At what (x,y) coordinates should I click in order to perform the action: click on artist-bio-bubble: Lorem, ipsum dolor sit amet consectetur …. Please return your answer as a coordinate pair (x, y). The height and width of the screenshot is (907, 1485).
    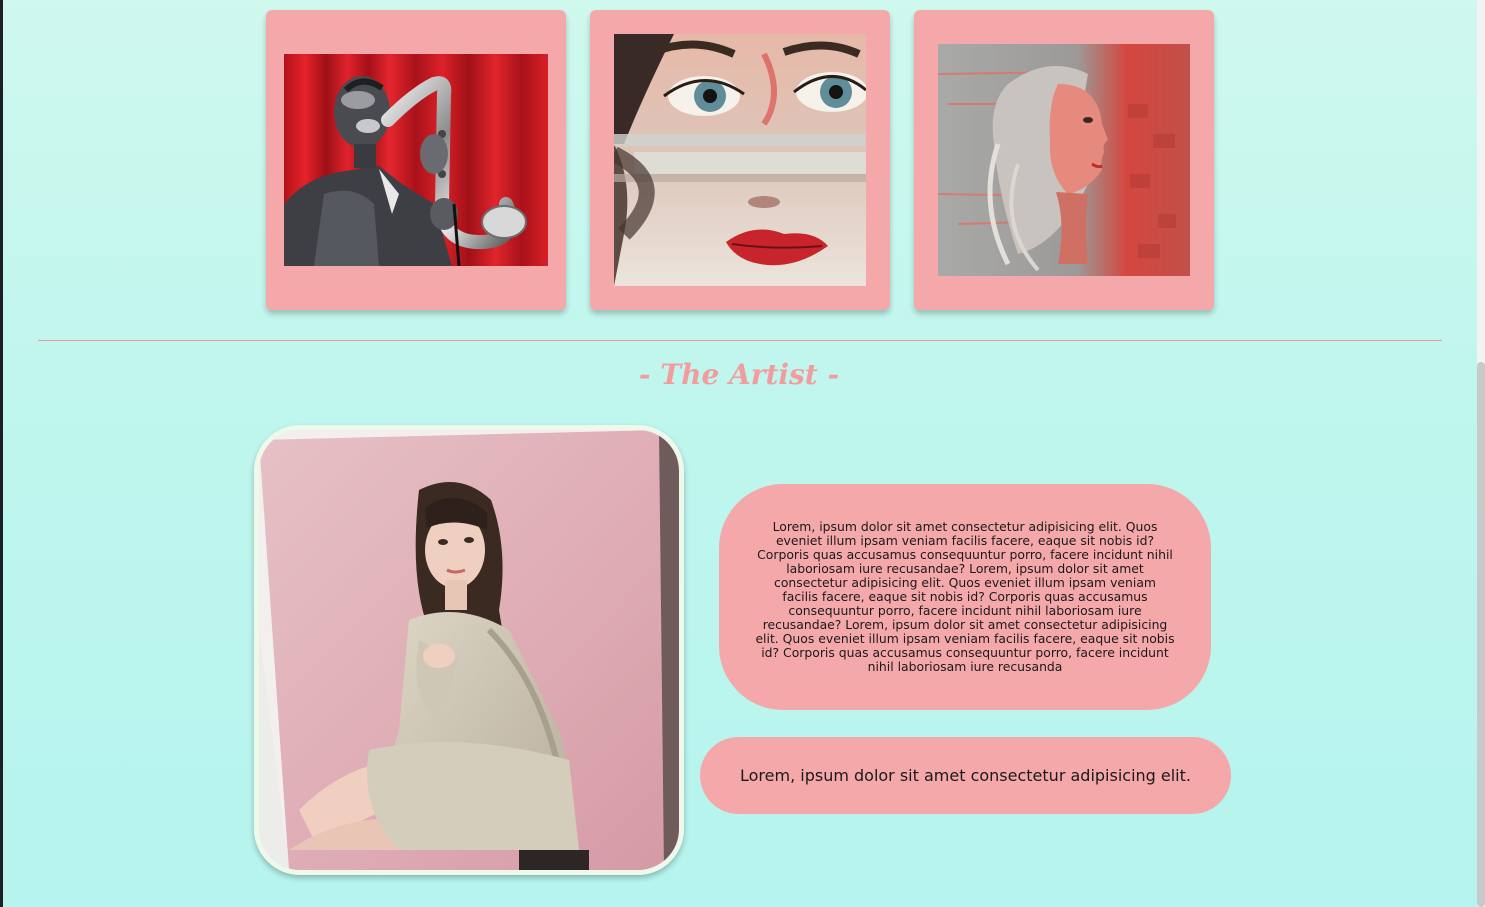
    Looking at the image, I should click on (965, 597).